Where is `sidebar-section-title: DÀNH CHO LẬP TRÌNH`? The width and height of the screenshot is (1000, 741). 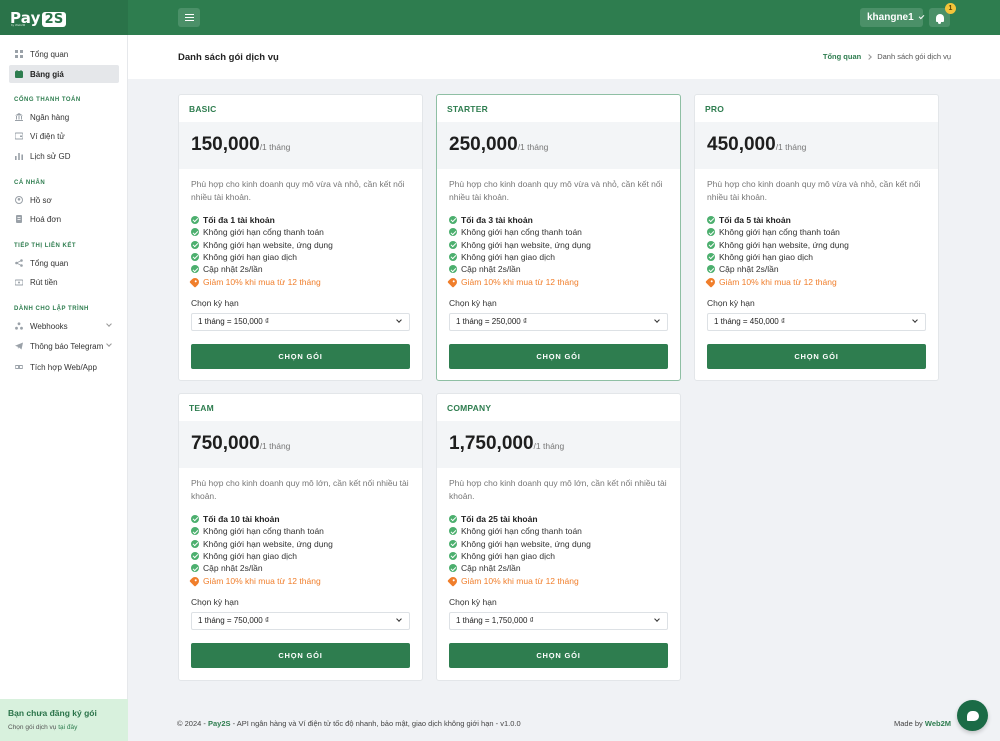 sidebar-section-title: DÀNH CHO LẬP TRÌNH is located at coordinates (51, 309).